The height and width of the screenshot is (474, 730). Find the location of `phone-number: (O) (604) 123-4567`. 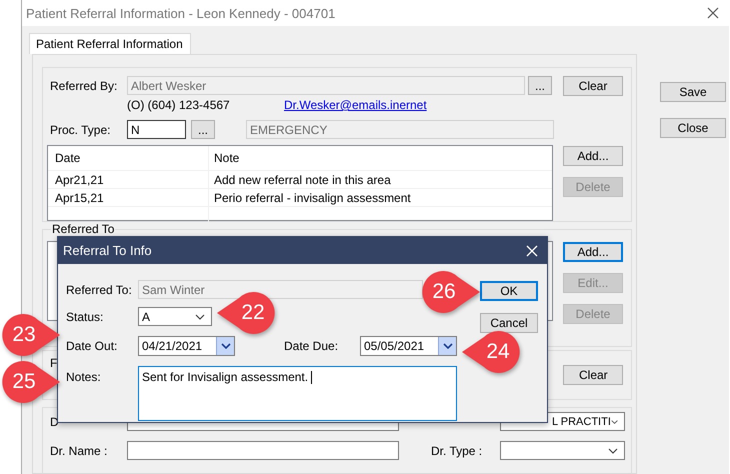

phone-number: (O) (604) 123-4567 is located at coordinates (179, 105).